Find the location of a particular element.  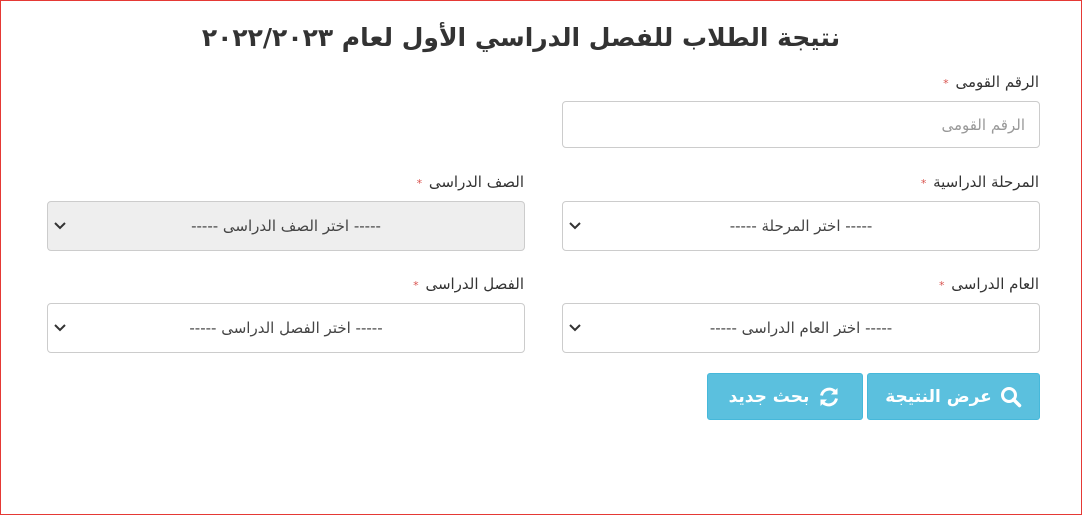

stage-label: المرحلة الدراسية * is located at coordinates (979, 182).